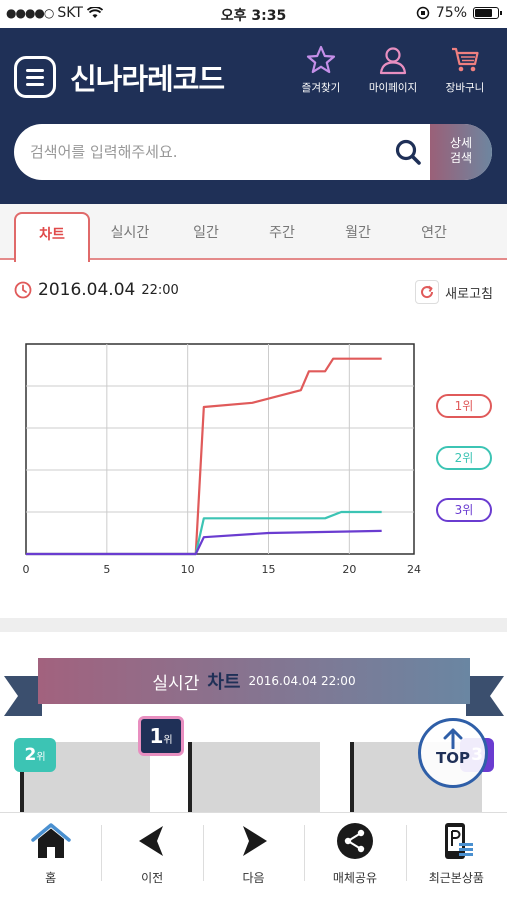 Image resolution: width=507 pixels, height=900 pixels. I want to click on tab-daily: 일간, so click(206, 236).